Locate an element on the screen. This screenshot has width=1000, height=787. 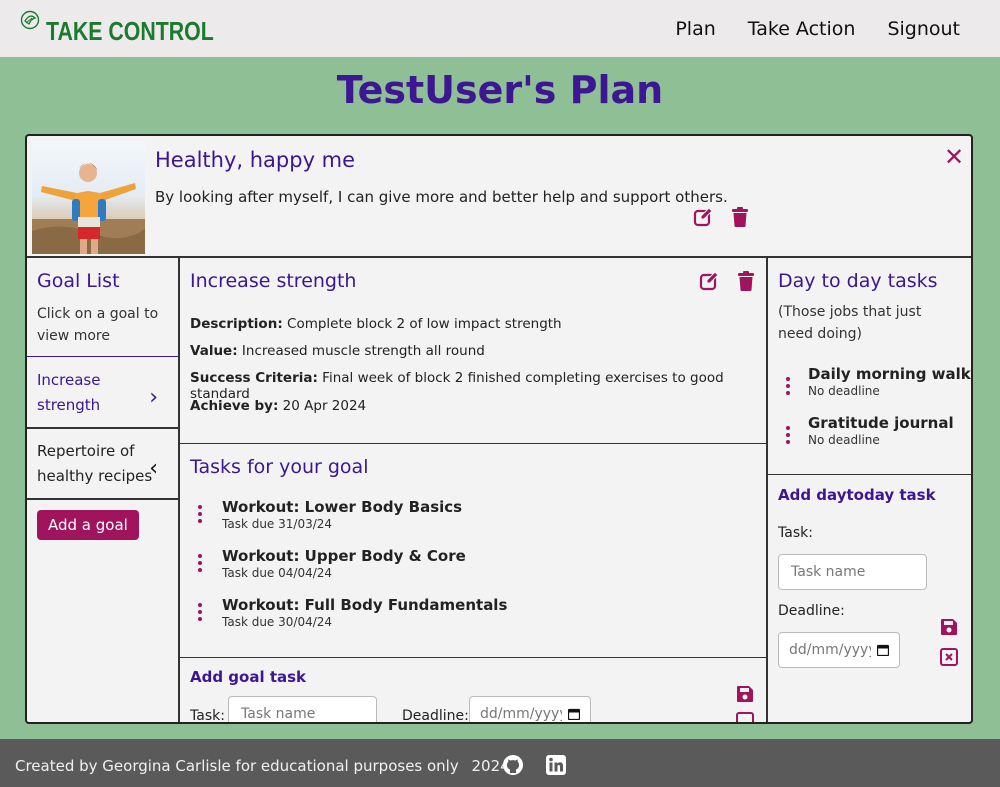
close-plan-button: ✕ is located at coordinates (954, 157).